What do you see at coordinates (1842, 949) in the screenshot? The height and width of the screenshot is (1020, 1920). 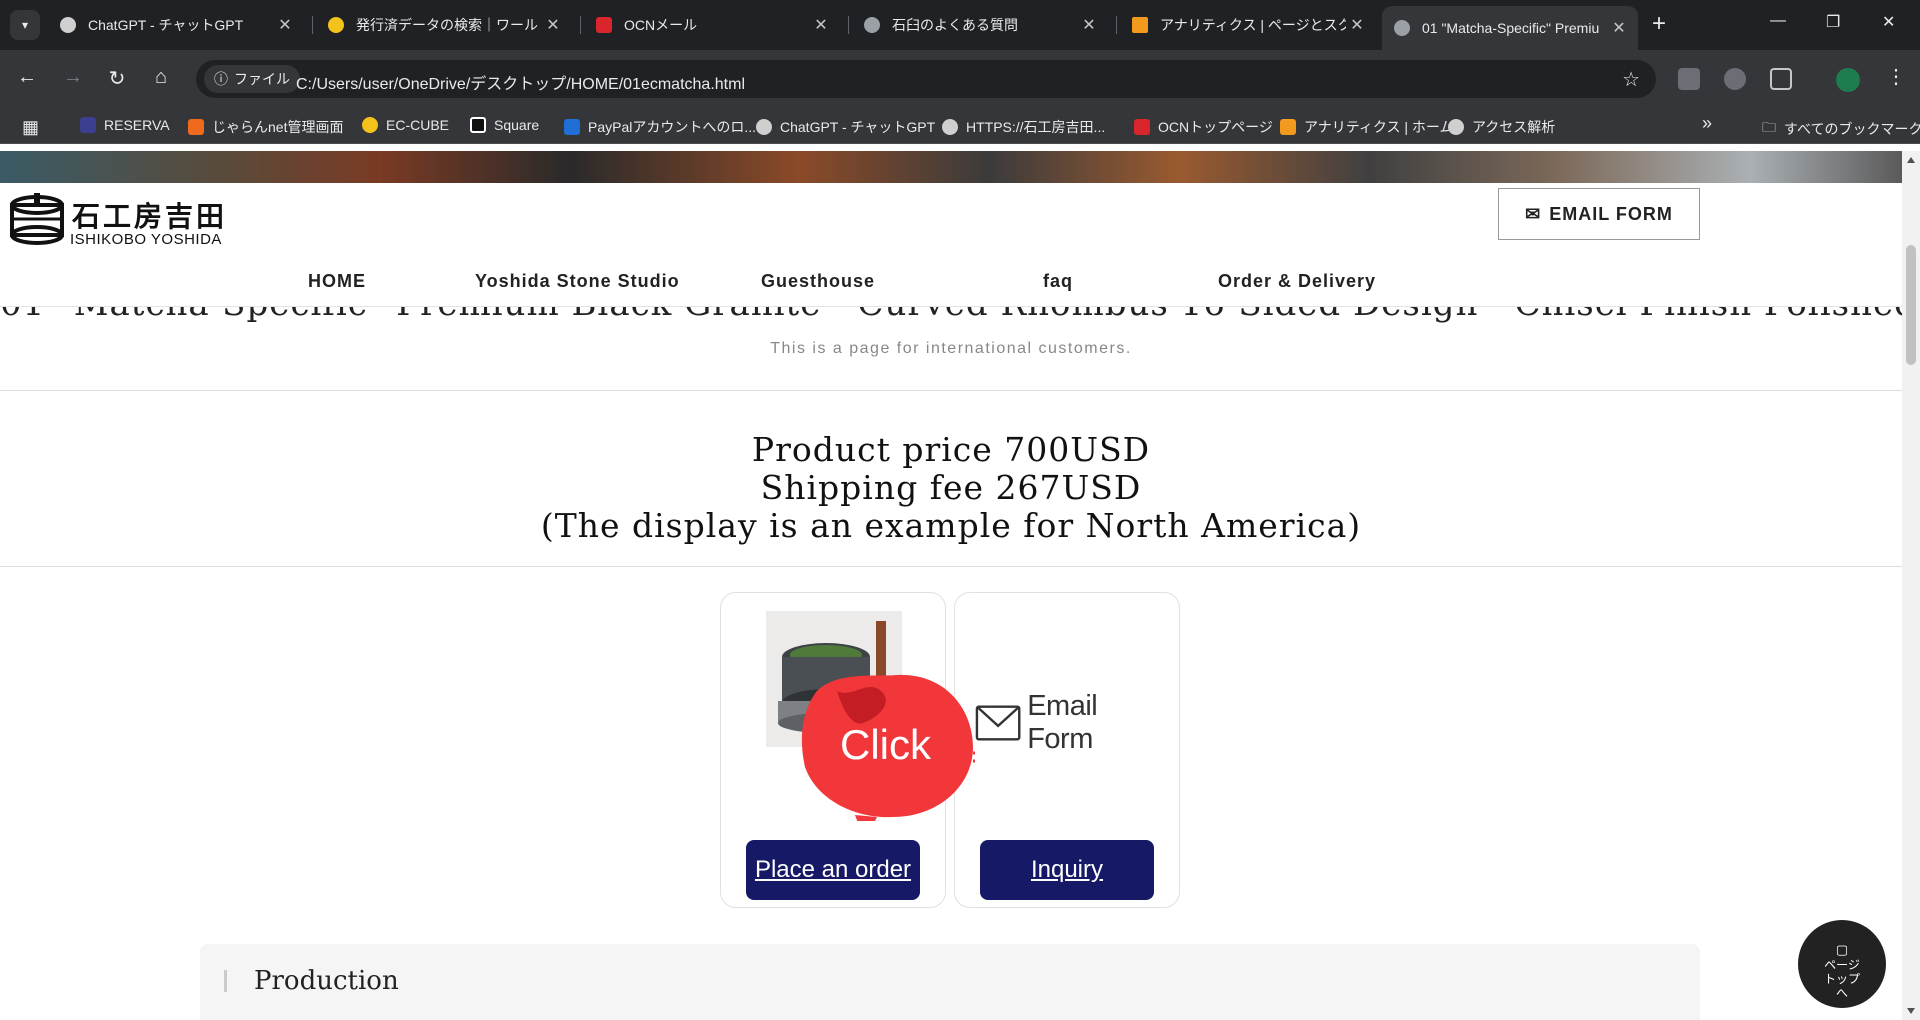 I see `page-top-image-icon: ▢` at bounding box center [1842, 949].